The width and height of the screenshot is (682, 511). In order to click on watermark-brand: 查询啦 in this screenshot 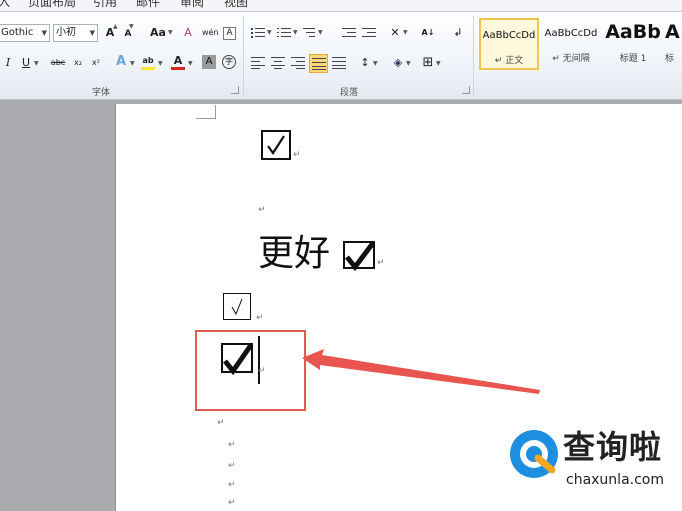, I will do `click(613, 447)`.